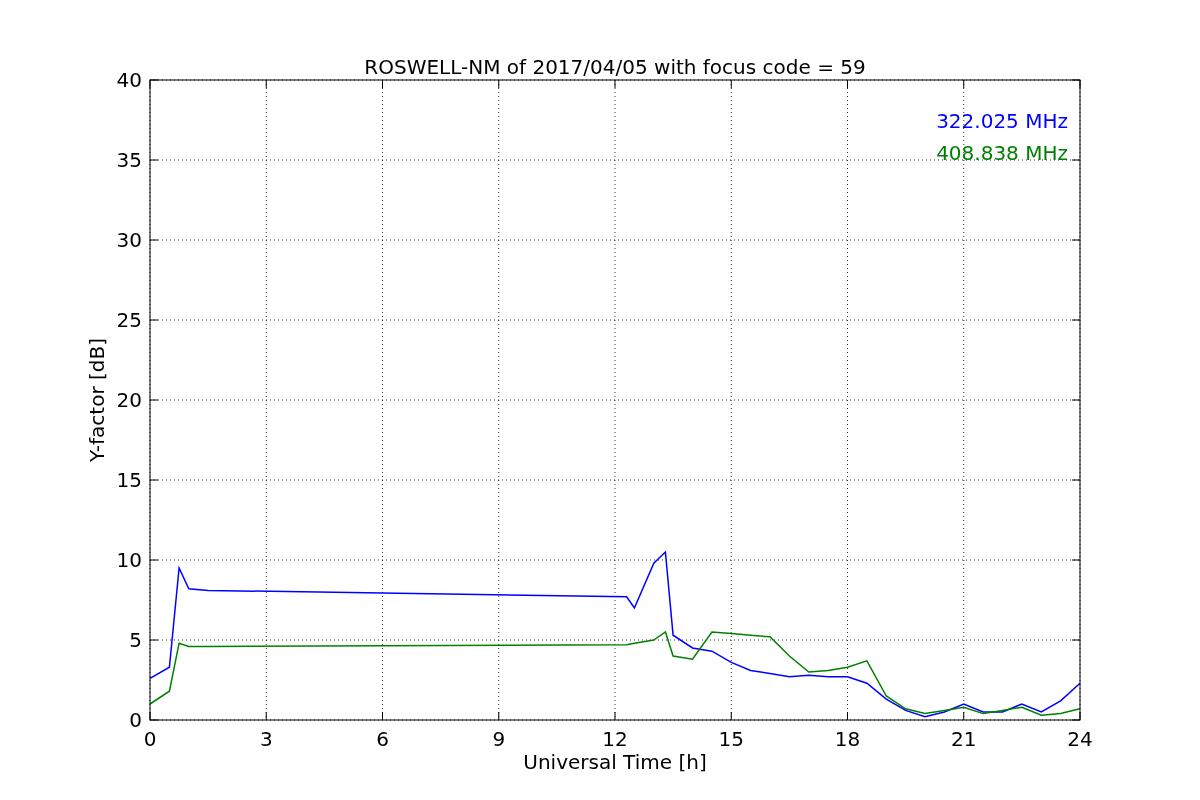 The height and width of the screenshot is (800, 1200). What do you see at coordinates (382, 739) in the screenshot?
I see `tick-label: 6` at bounding box center [382, 739].